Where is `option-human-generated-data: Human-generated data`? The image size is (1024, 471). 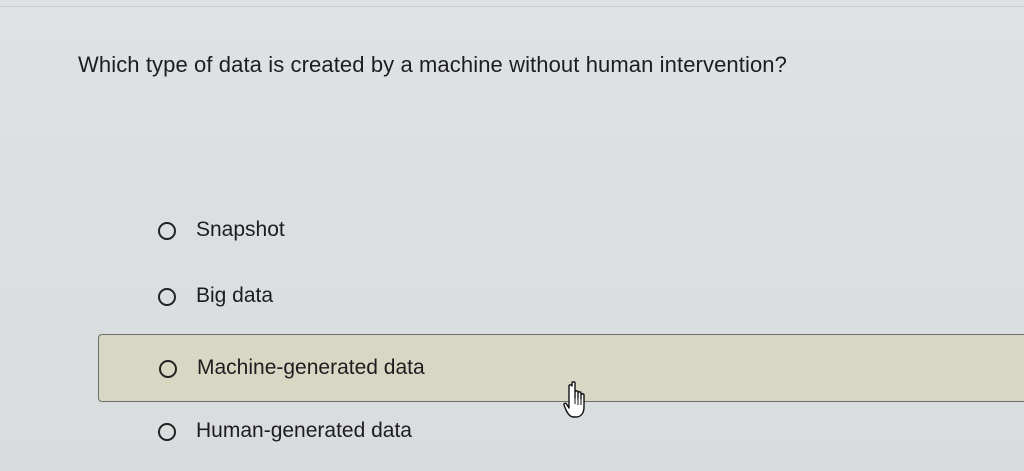
option-human-generated-data: Human-generated data is located at coordinates (561, 431).